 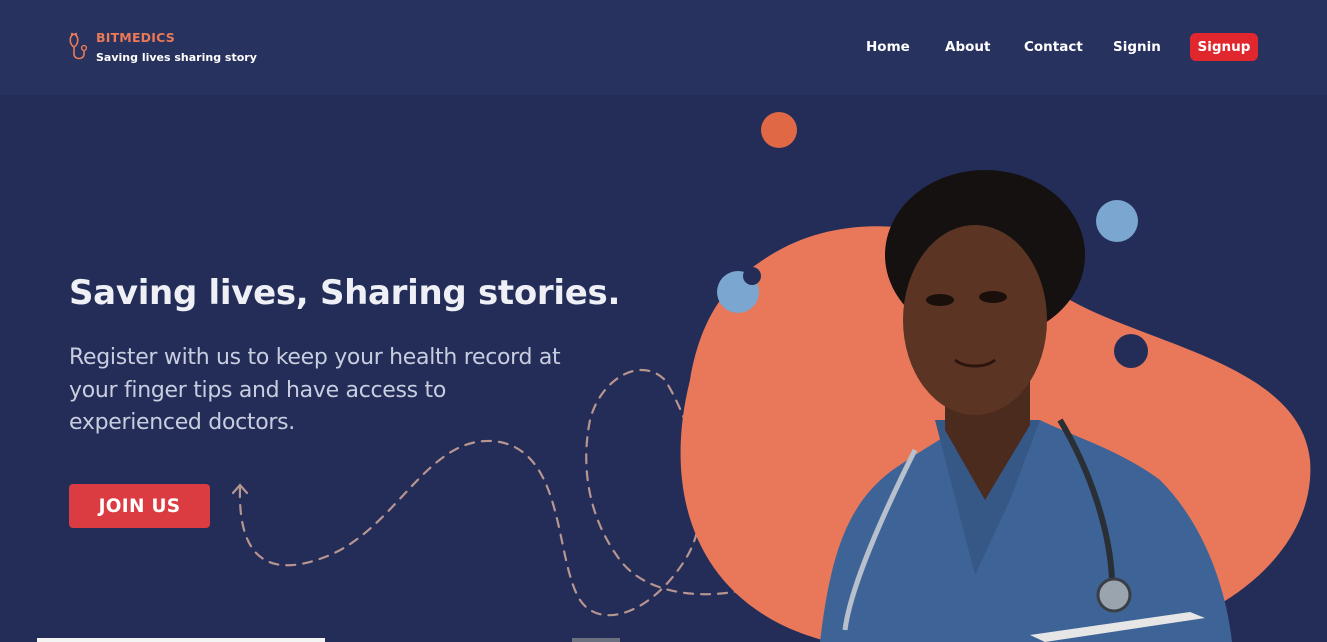 I want to click on scrubs-shape, so click(x=1026, y=531).